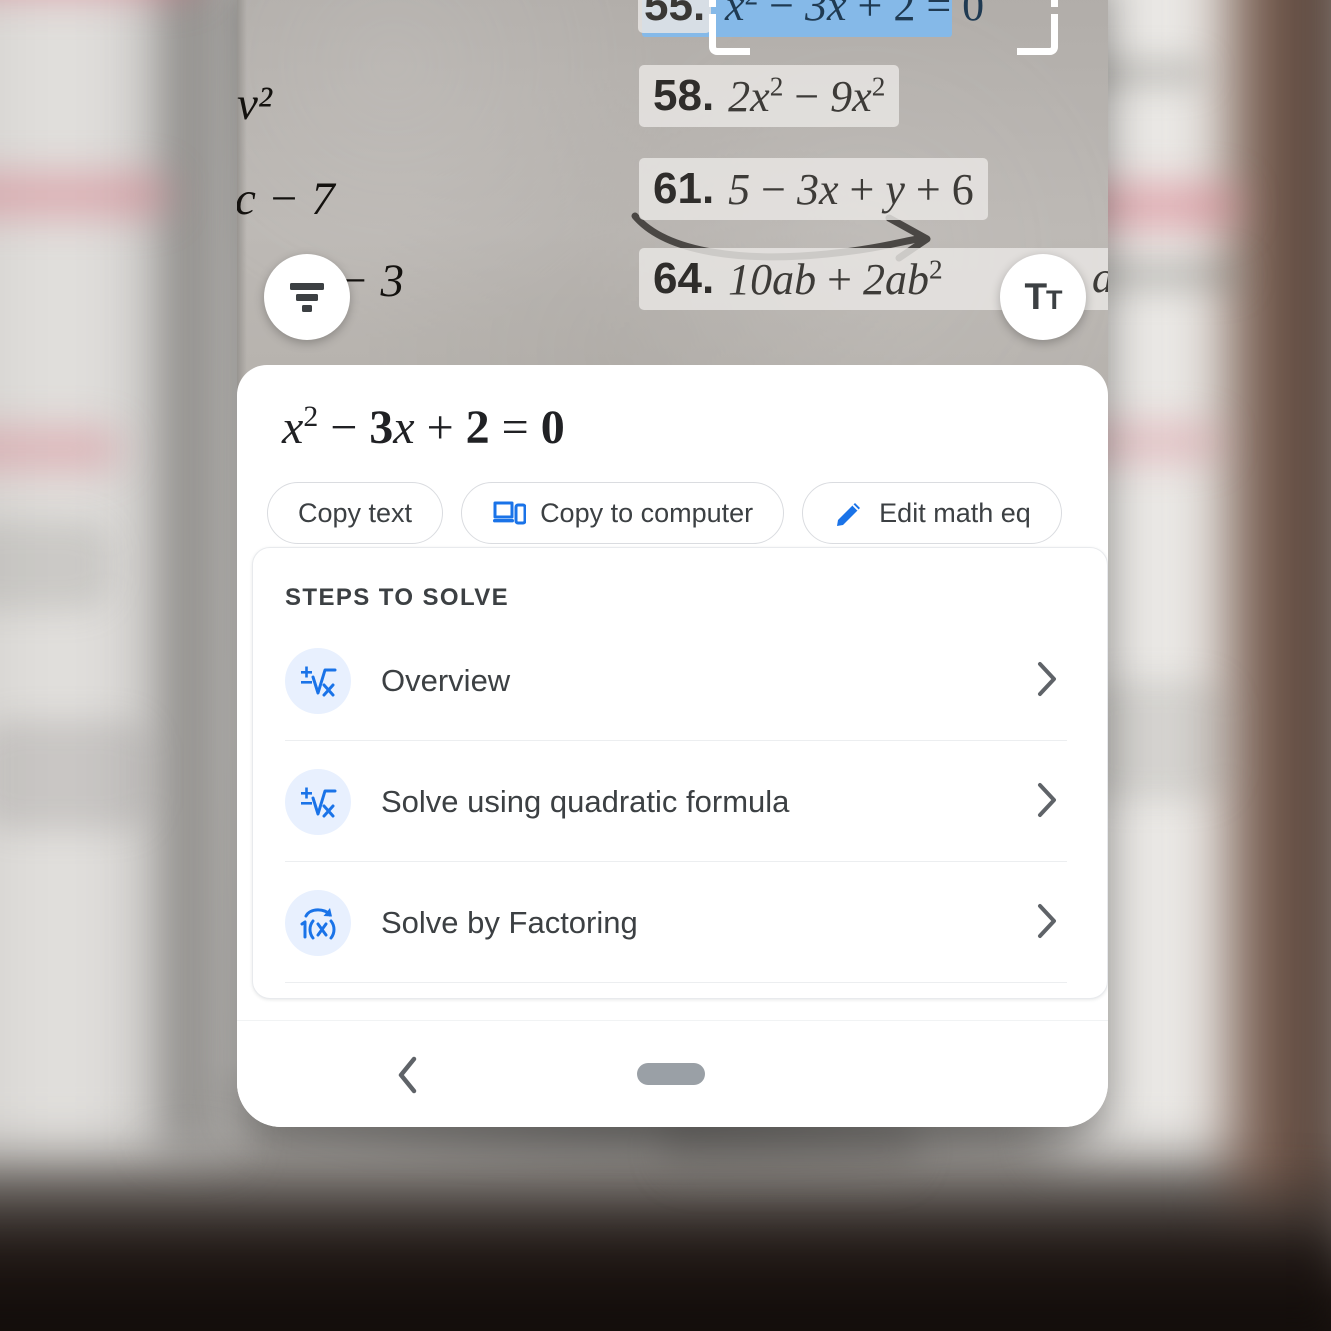 This screenshot has width=1331, height=1331. What do you see at coordinates (835, 278) in the screenshot?
I see `problem-expression-64: 10ab + 2ab2` at bounding box center [835, 278].